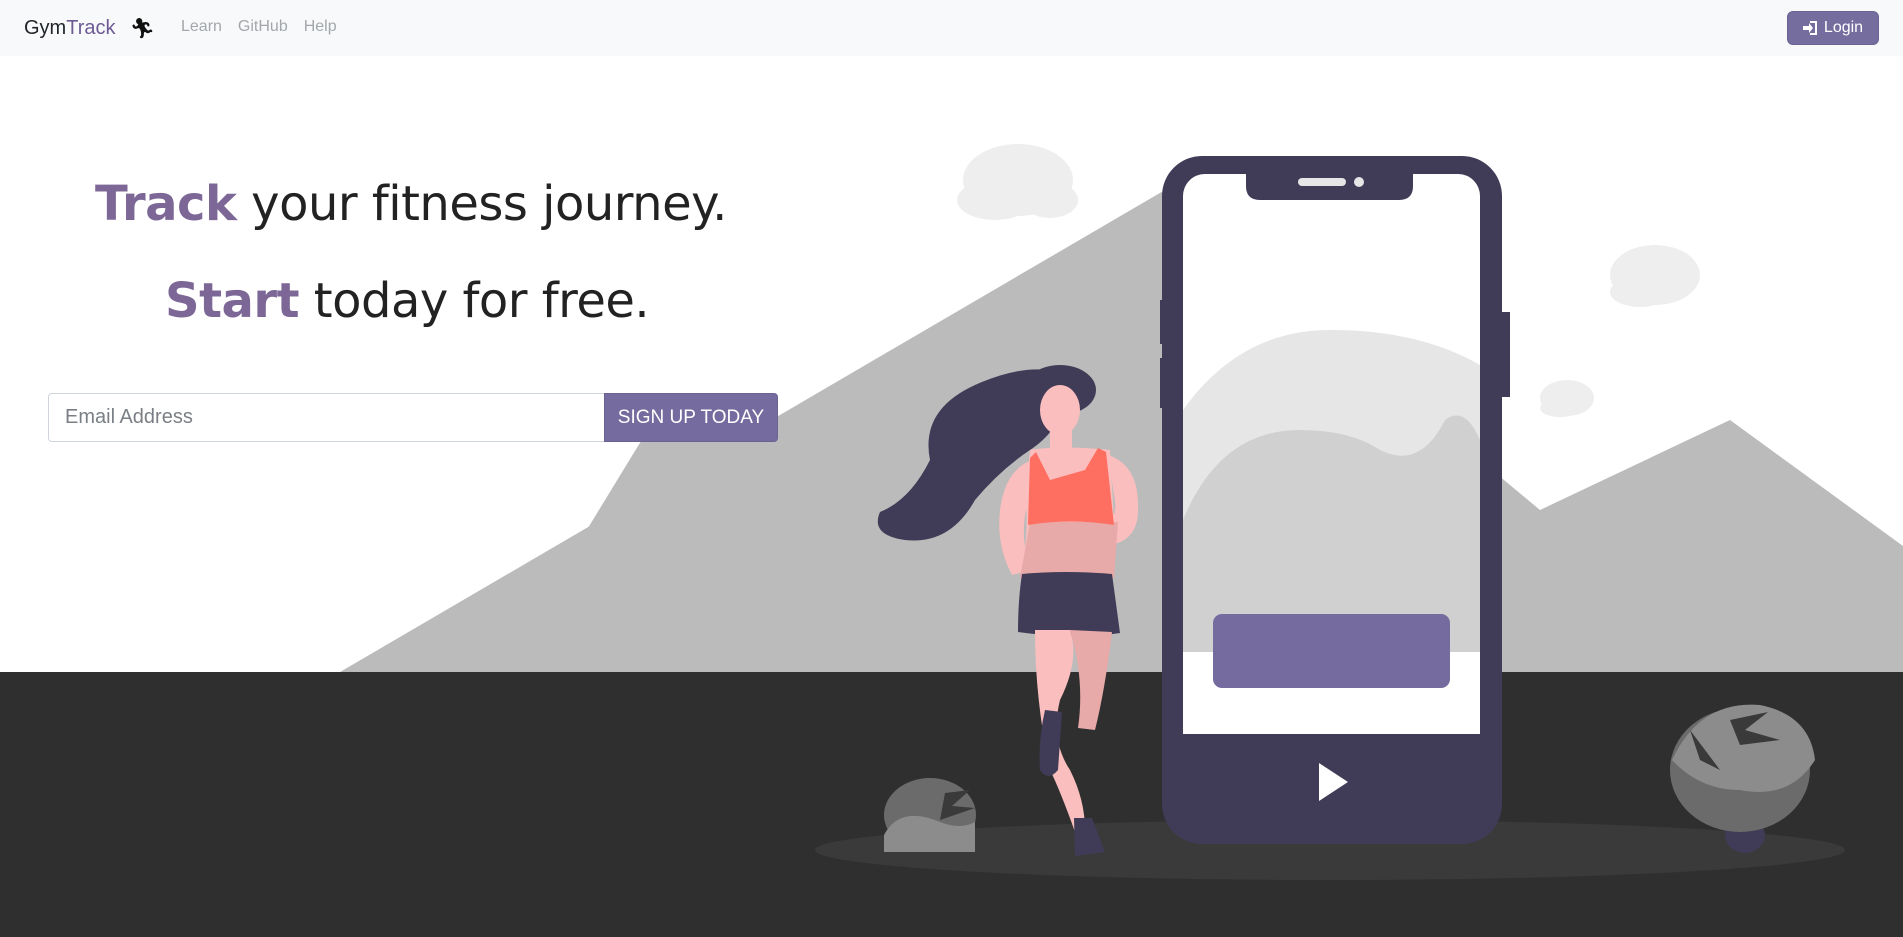 The width and height of the screenshot is (1903, 937). I want to click on headline-rest-2: today for free., so click(474, 301).